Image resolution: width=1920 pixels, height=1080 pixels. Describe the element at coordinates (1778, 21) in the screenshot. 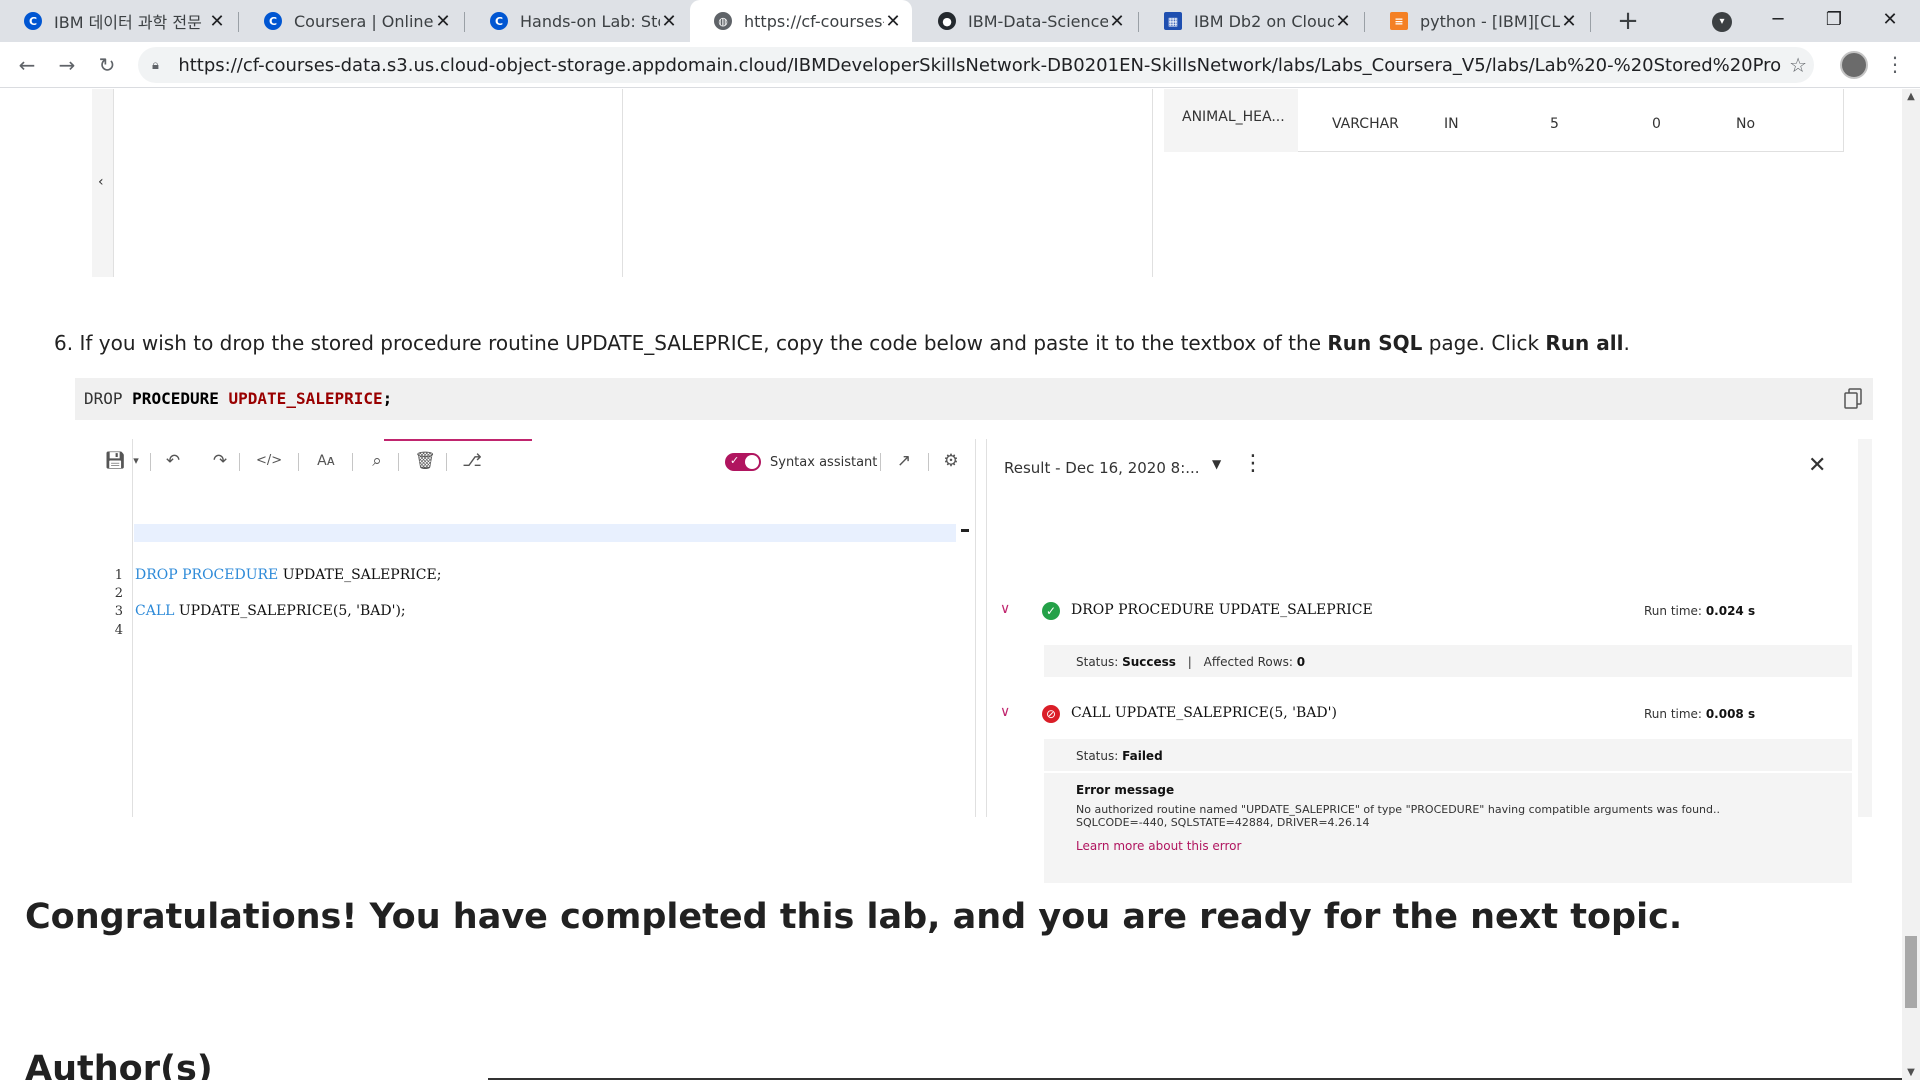

I see `minimize-button: ─` at that location.